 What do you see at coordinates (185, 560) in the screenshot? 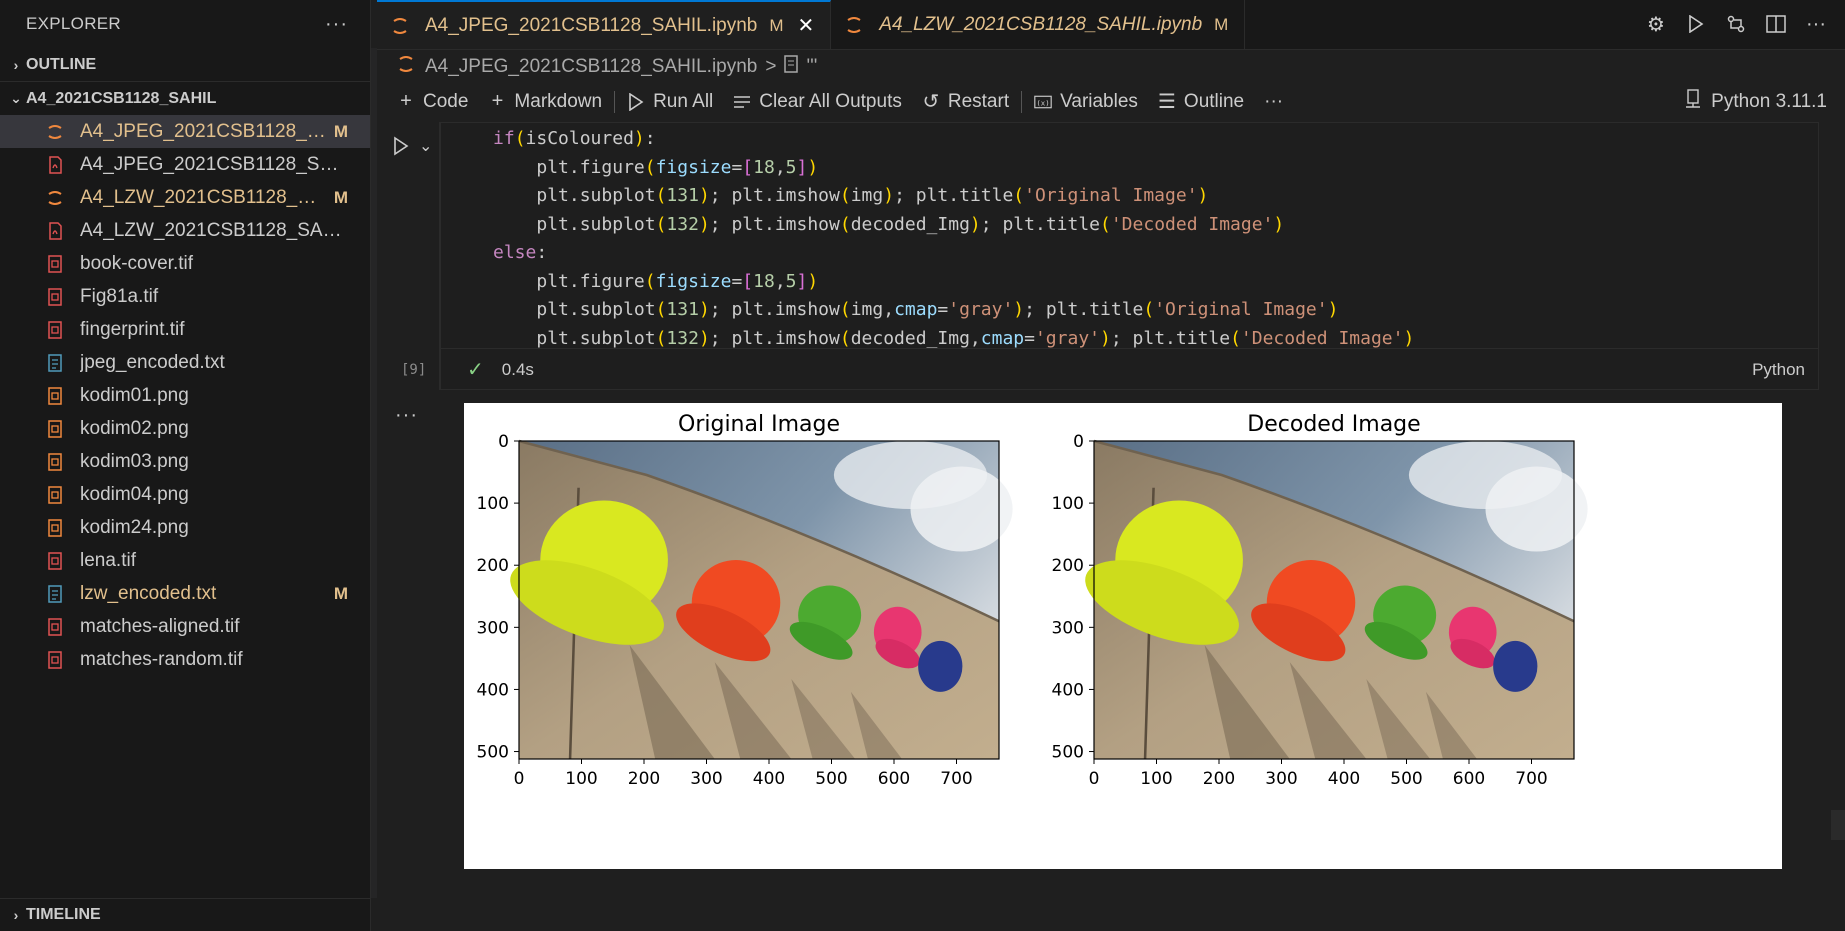
I see `file-item: lena.tif` at bounding box center [185, 560].